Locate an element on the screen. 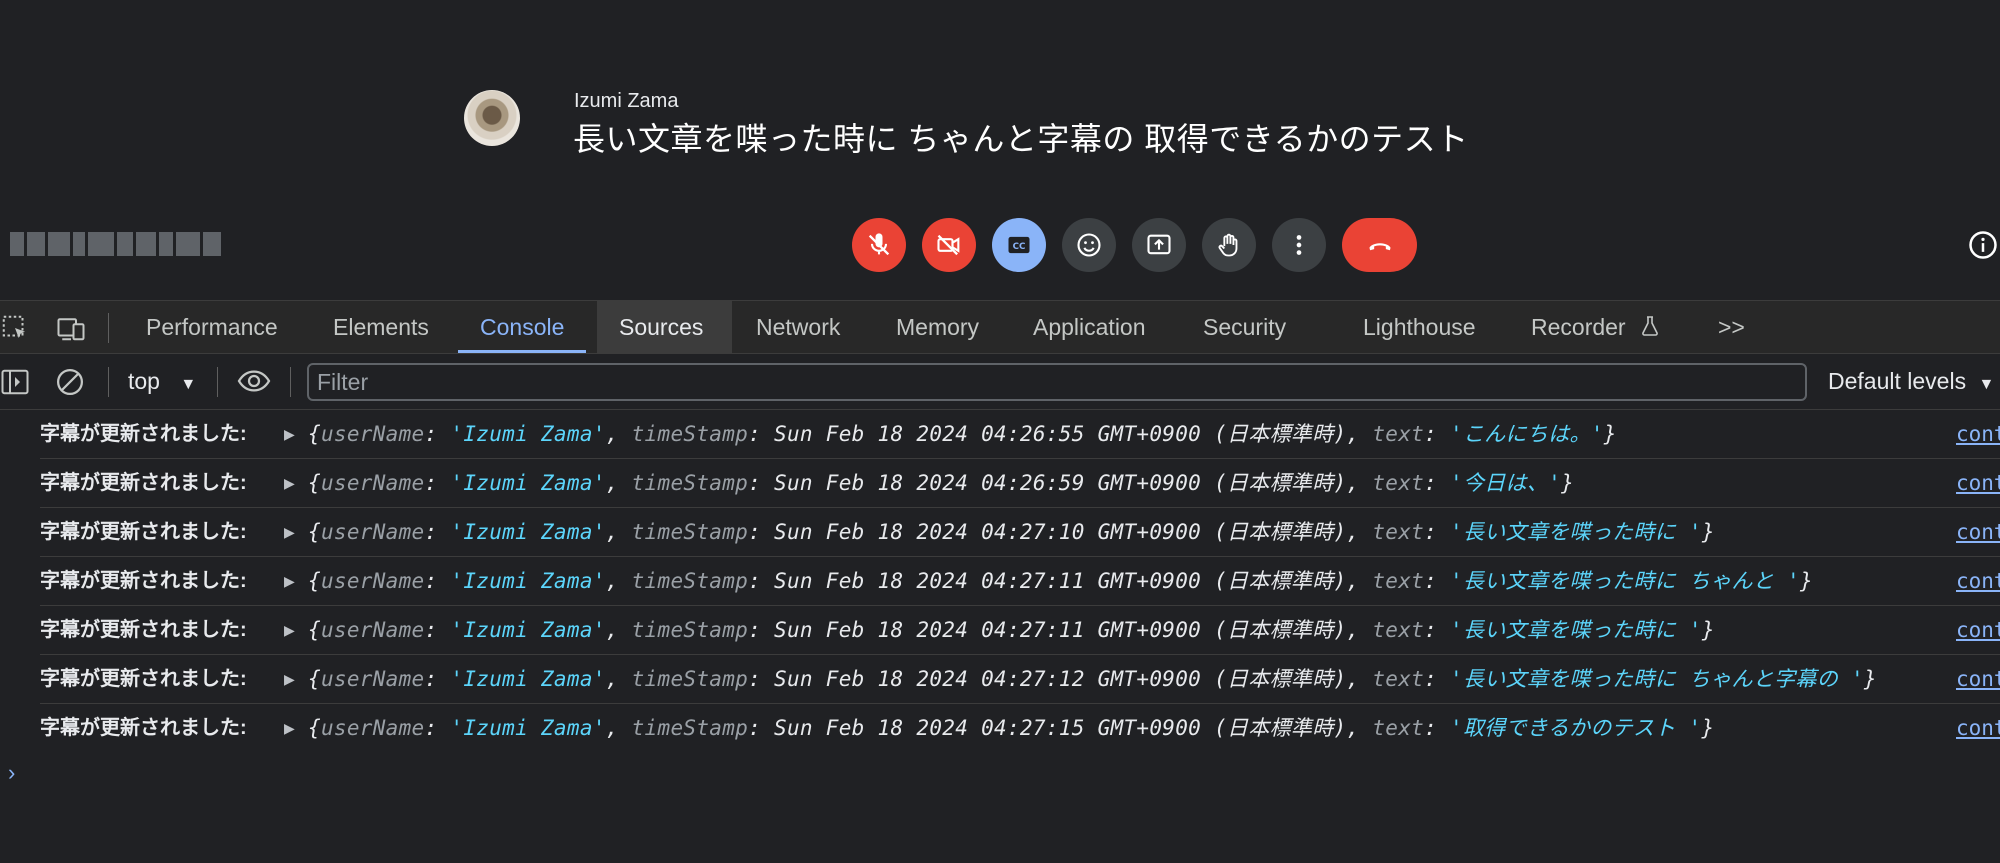 Image resolution: width=2000 pixels, height=863 pixels. log-levels-dropdown: Default levels ▼ is located at coordinates (1911, 381).